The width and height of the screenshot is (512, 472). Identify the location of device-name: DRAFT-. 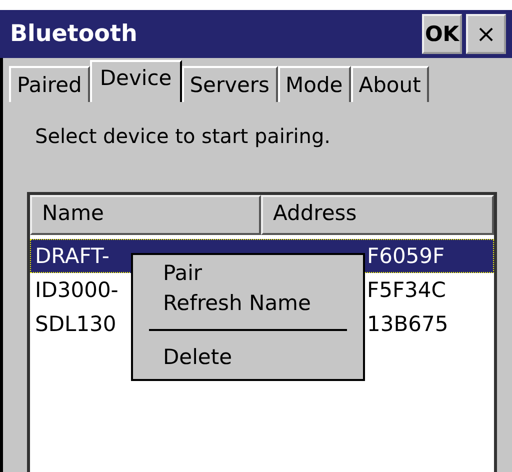
(72, 256).